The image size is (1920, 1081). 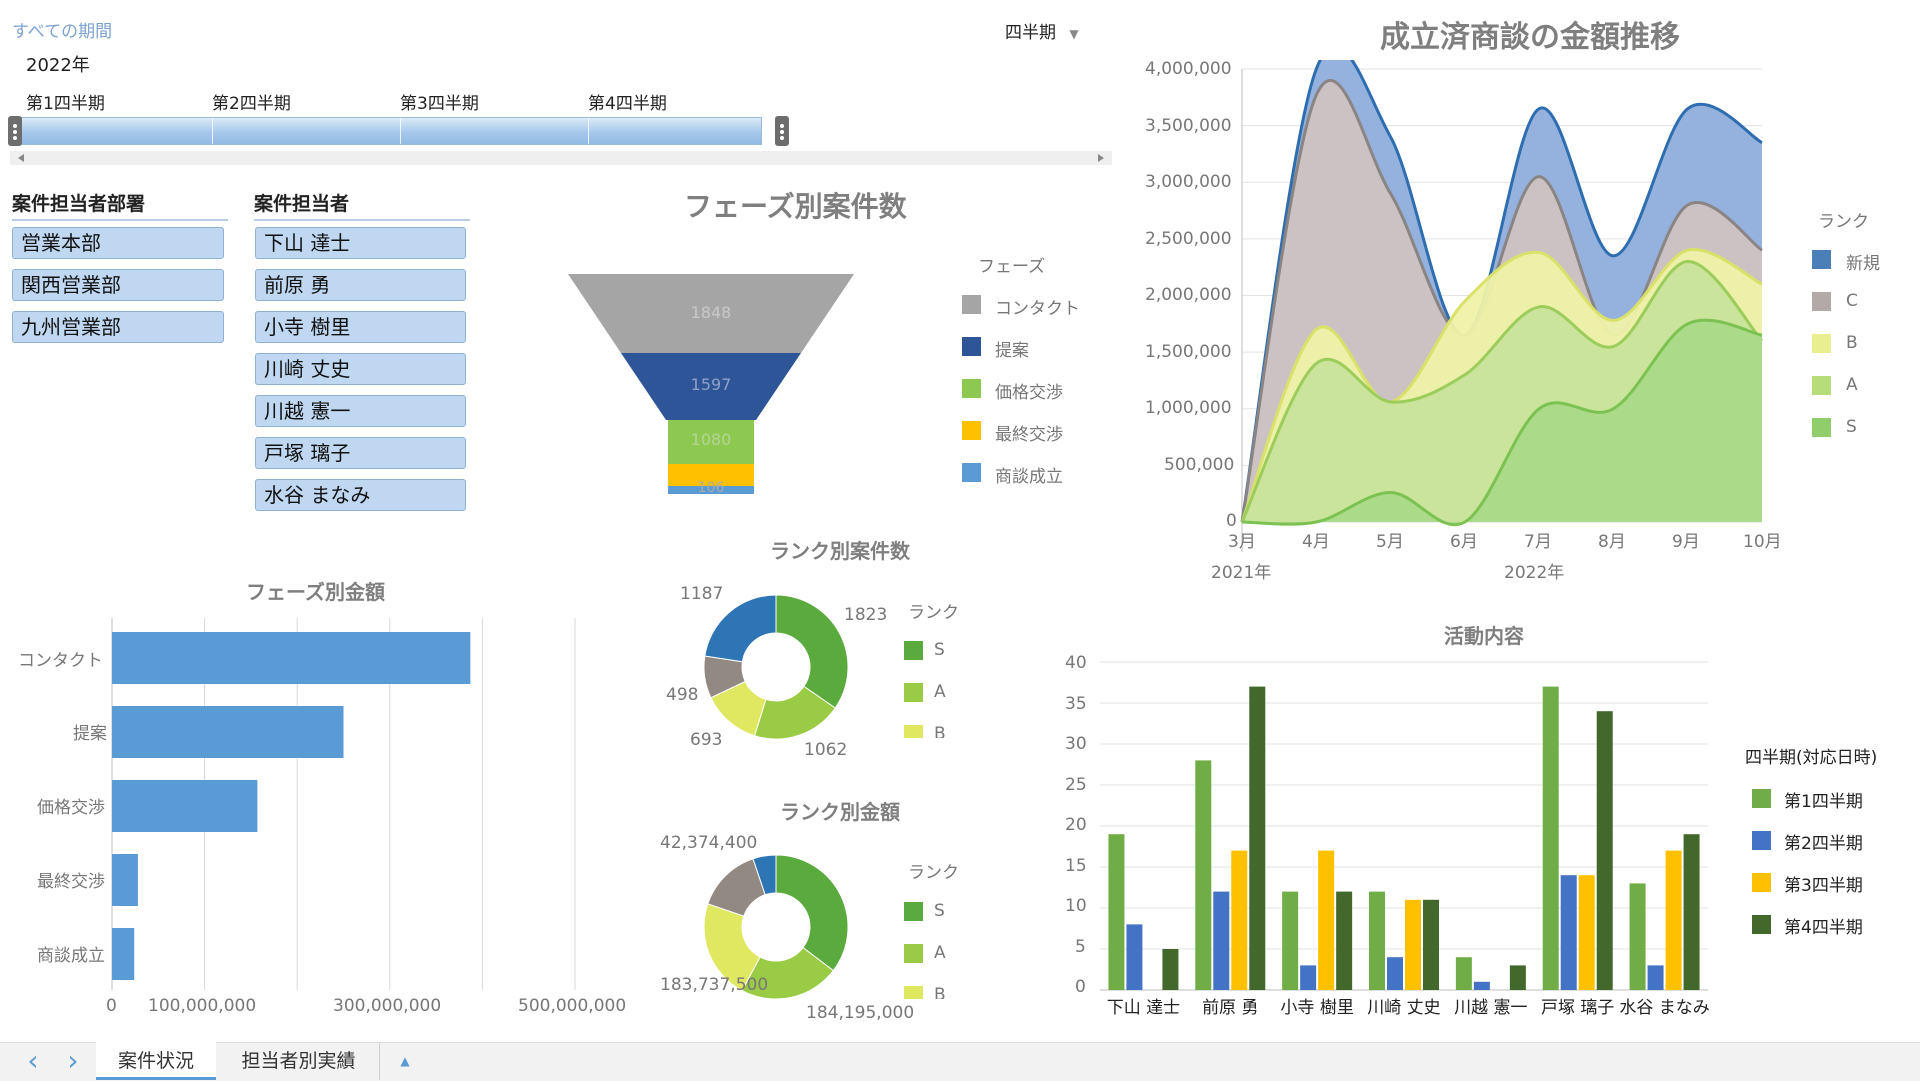 What do you see at coordinates (1230, 1008) in the screenshot?
I see `activity-x-label: 前原 勇` at bounding box center [1230, 1008].